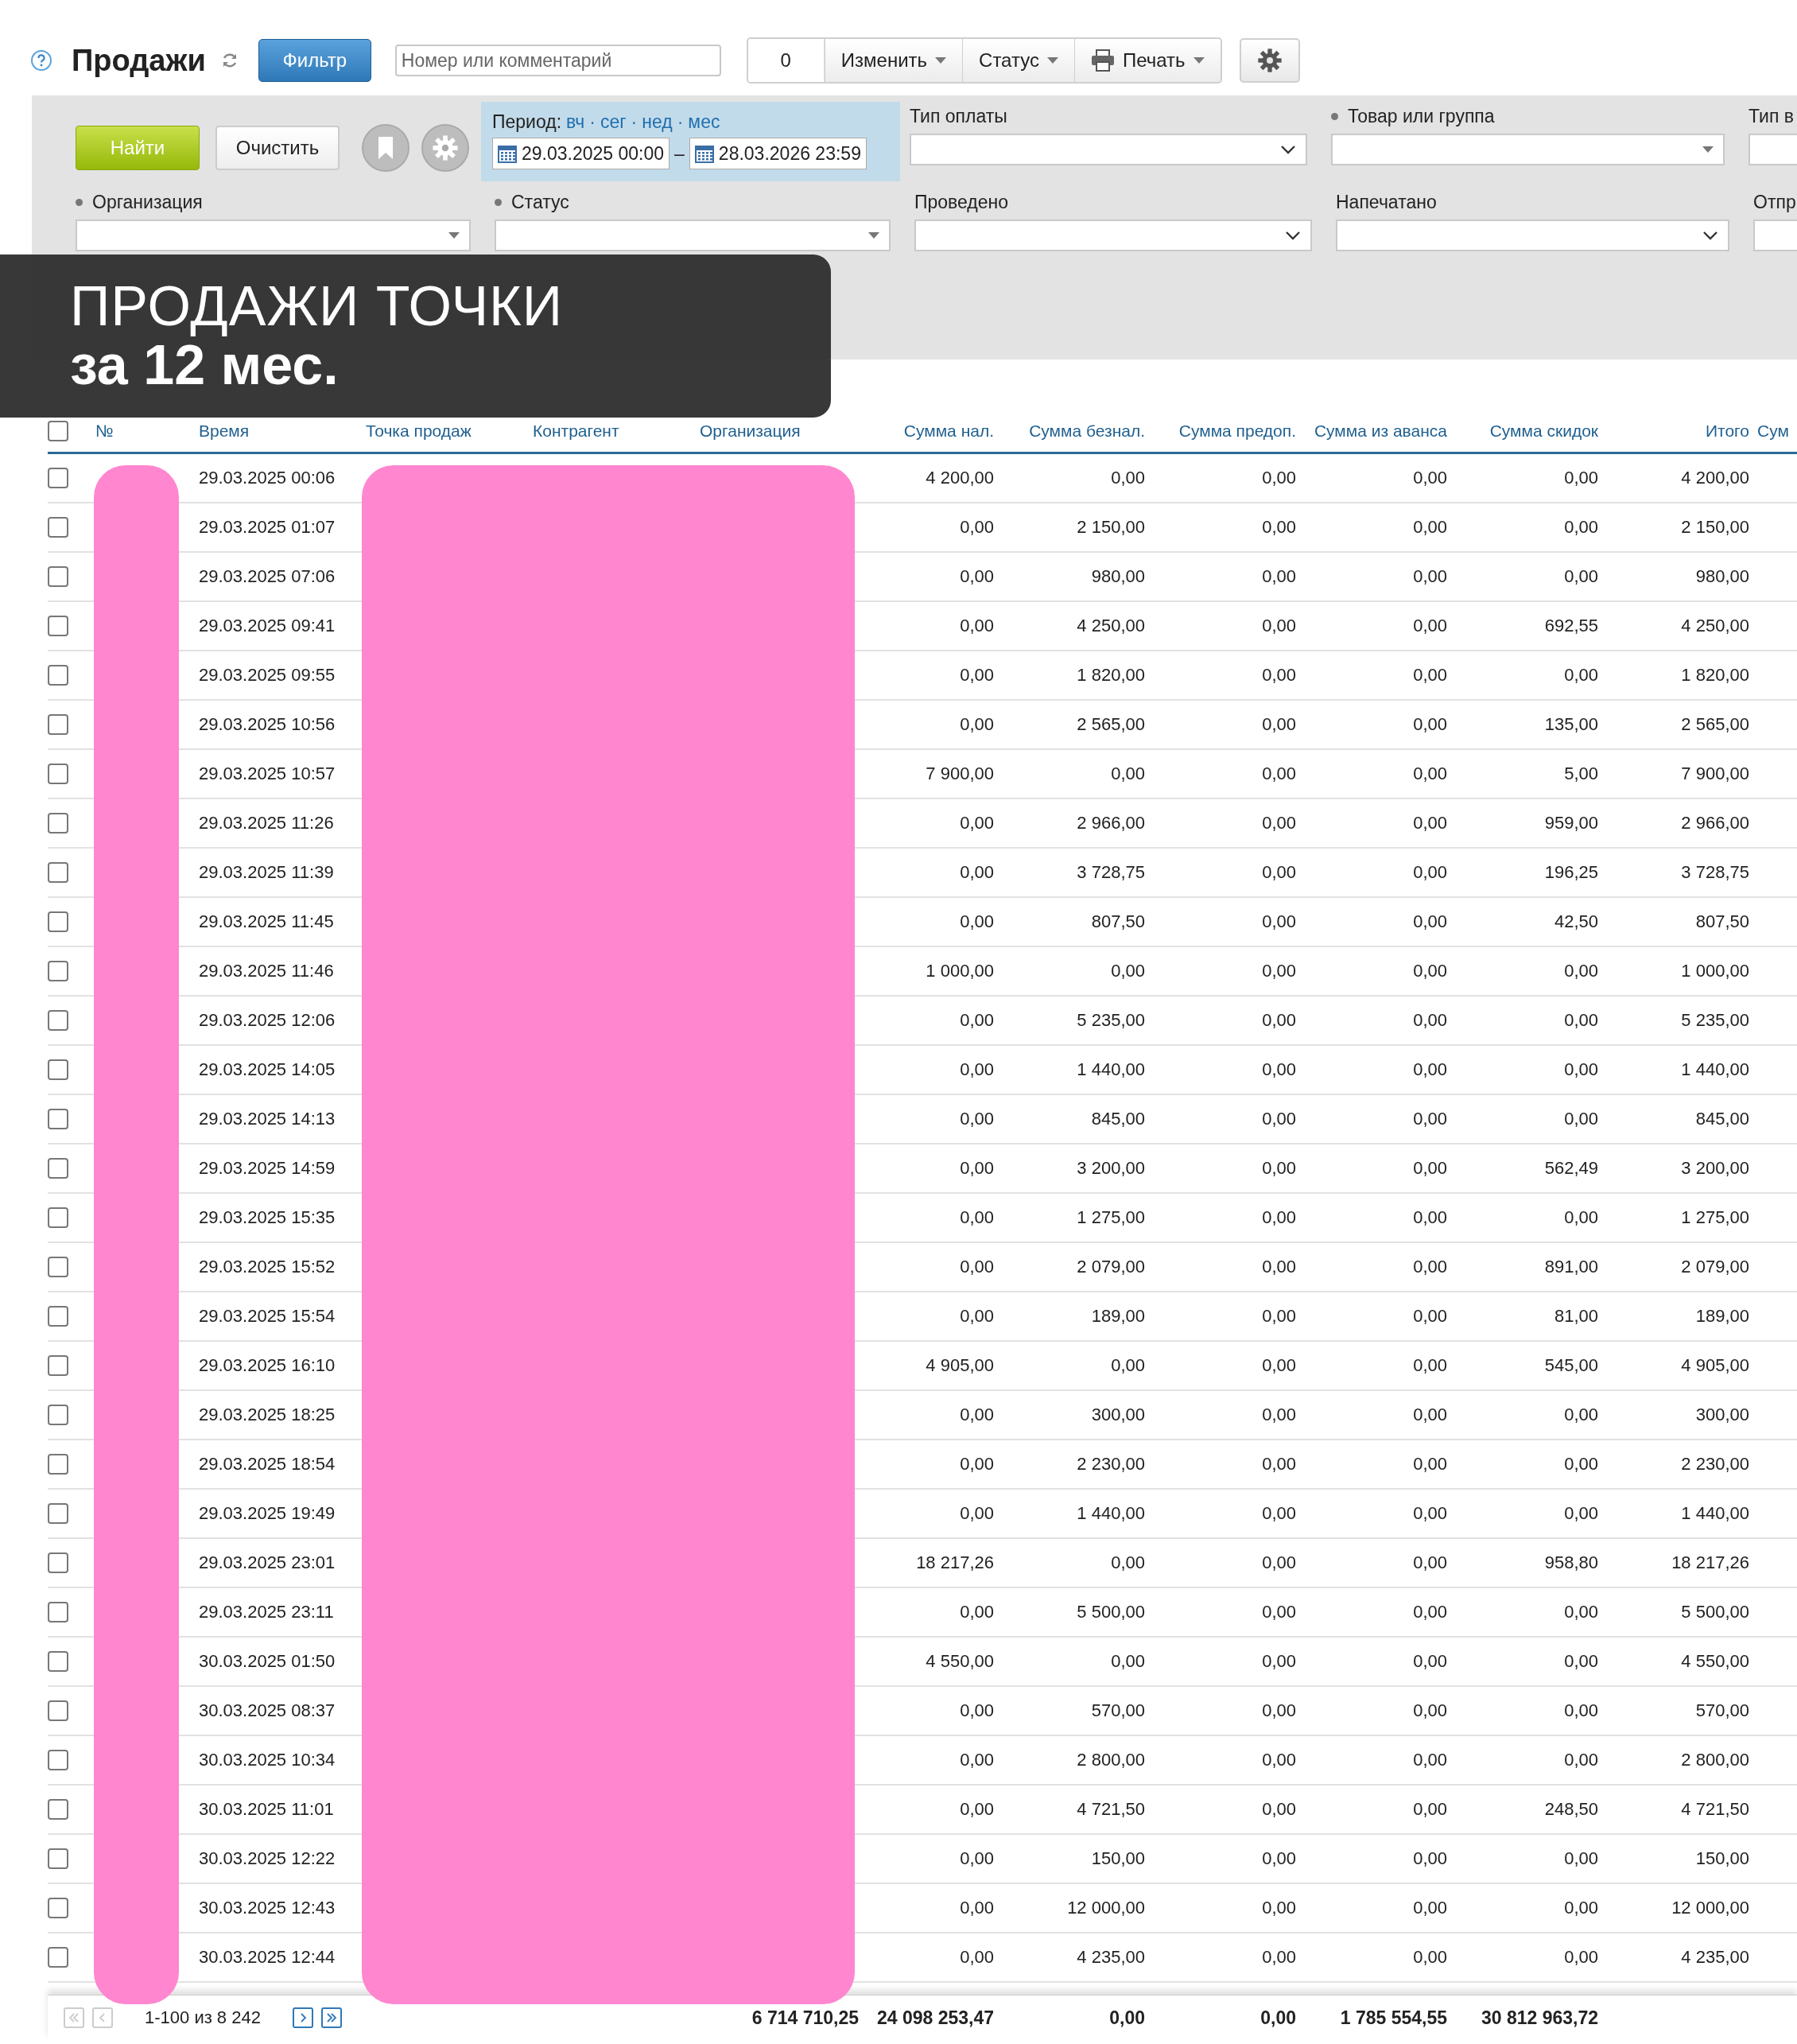  I want to click on column-header: Время, so click(282, 431).